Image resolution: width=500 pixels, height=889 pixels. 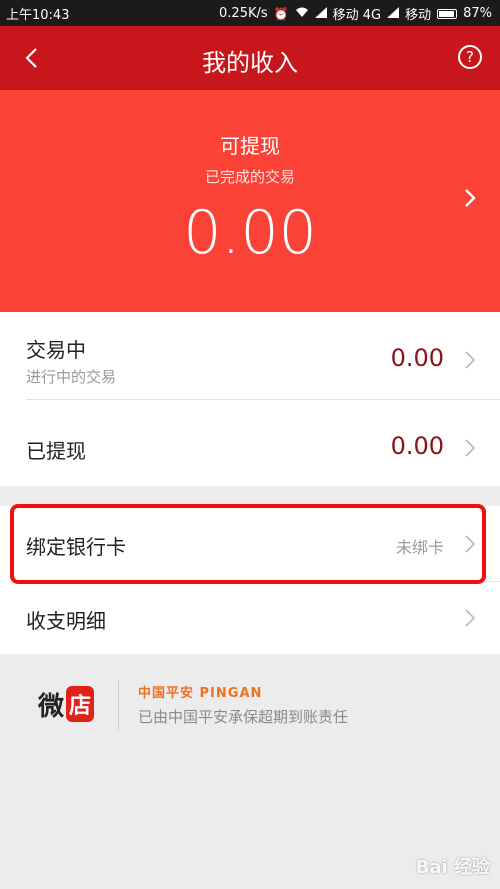 I want to click on pingan-guarantee-text: 已由中国平安承保超期到账责任, so click(x=243, y=717).